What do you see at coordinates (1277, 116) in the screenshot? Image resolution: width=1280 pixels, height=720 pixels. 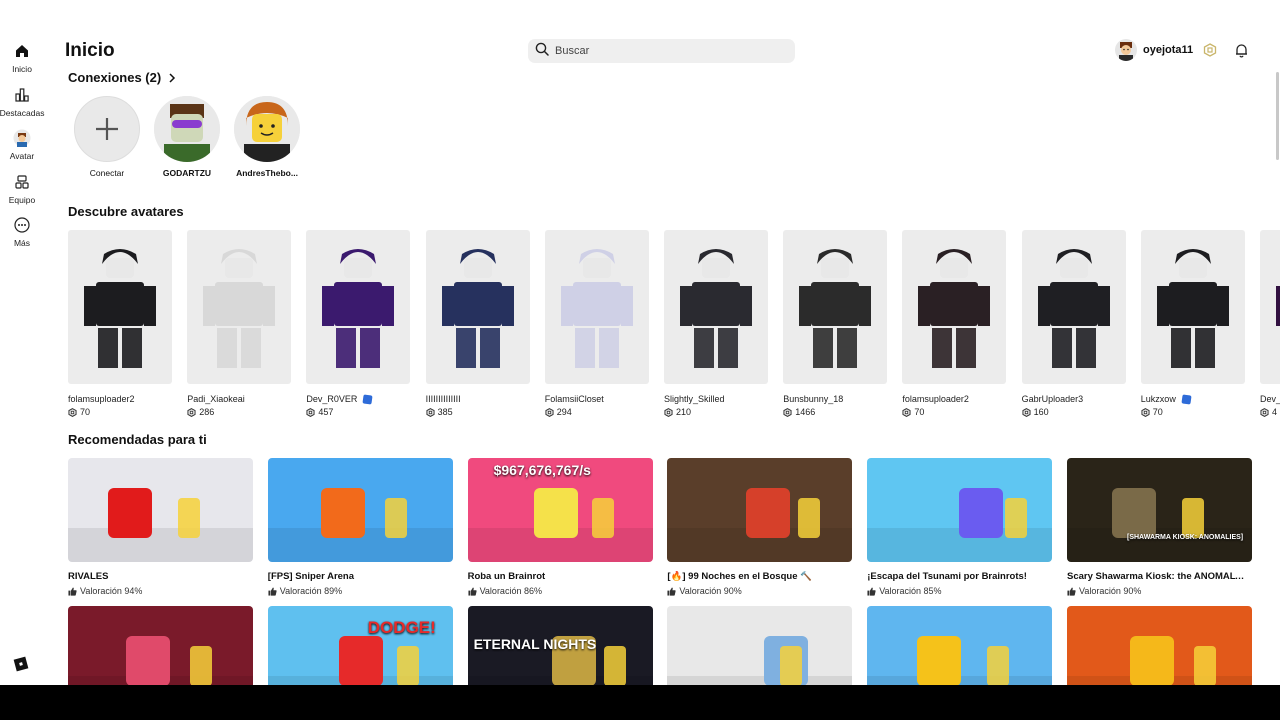 I see `page-scrollbar` at bounding box center [1277, 116].